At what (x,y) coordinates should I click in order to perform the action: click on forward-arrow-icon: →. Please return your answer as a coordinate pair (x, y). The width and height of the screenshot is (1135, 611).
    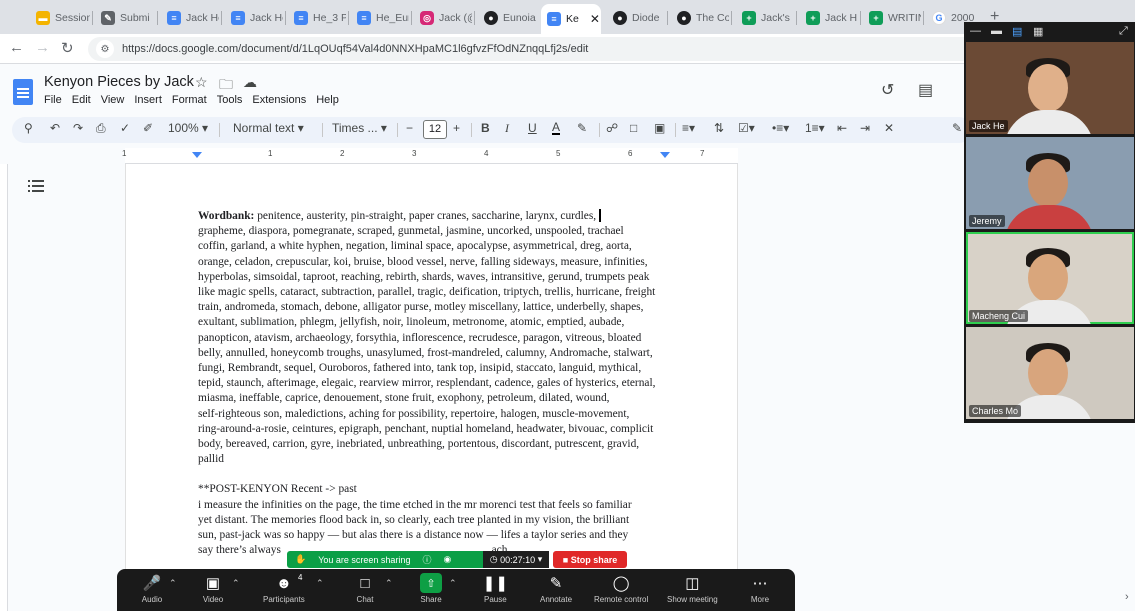
    Looking at the image, I should click on (42, 47).